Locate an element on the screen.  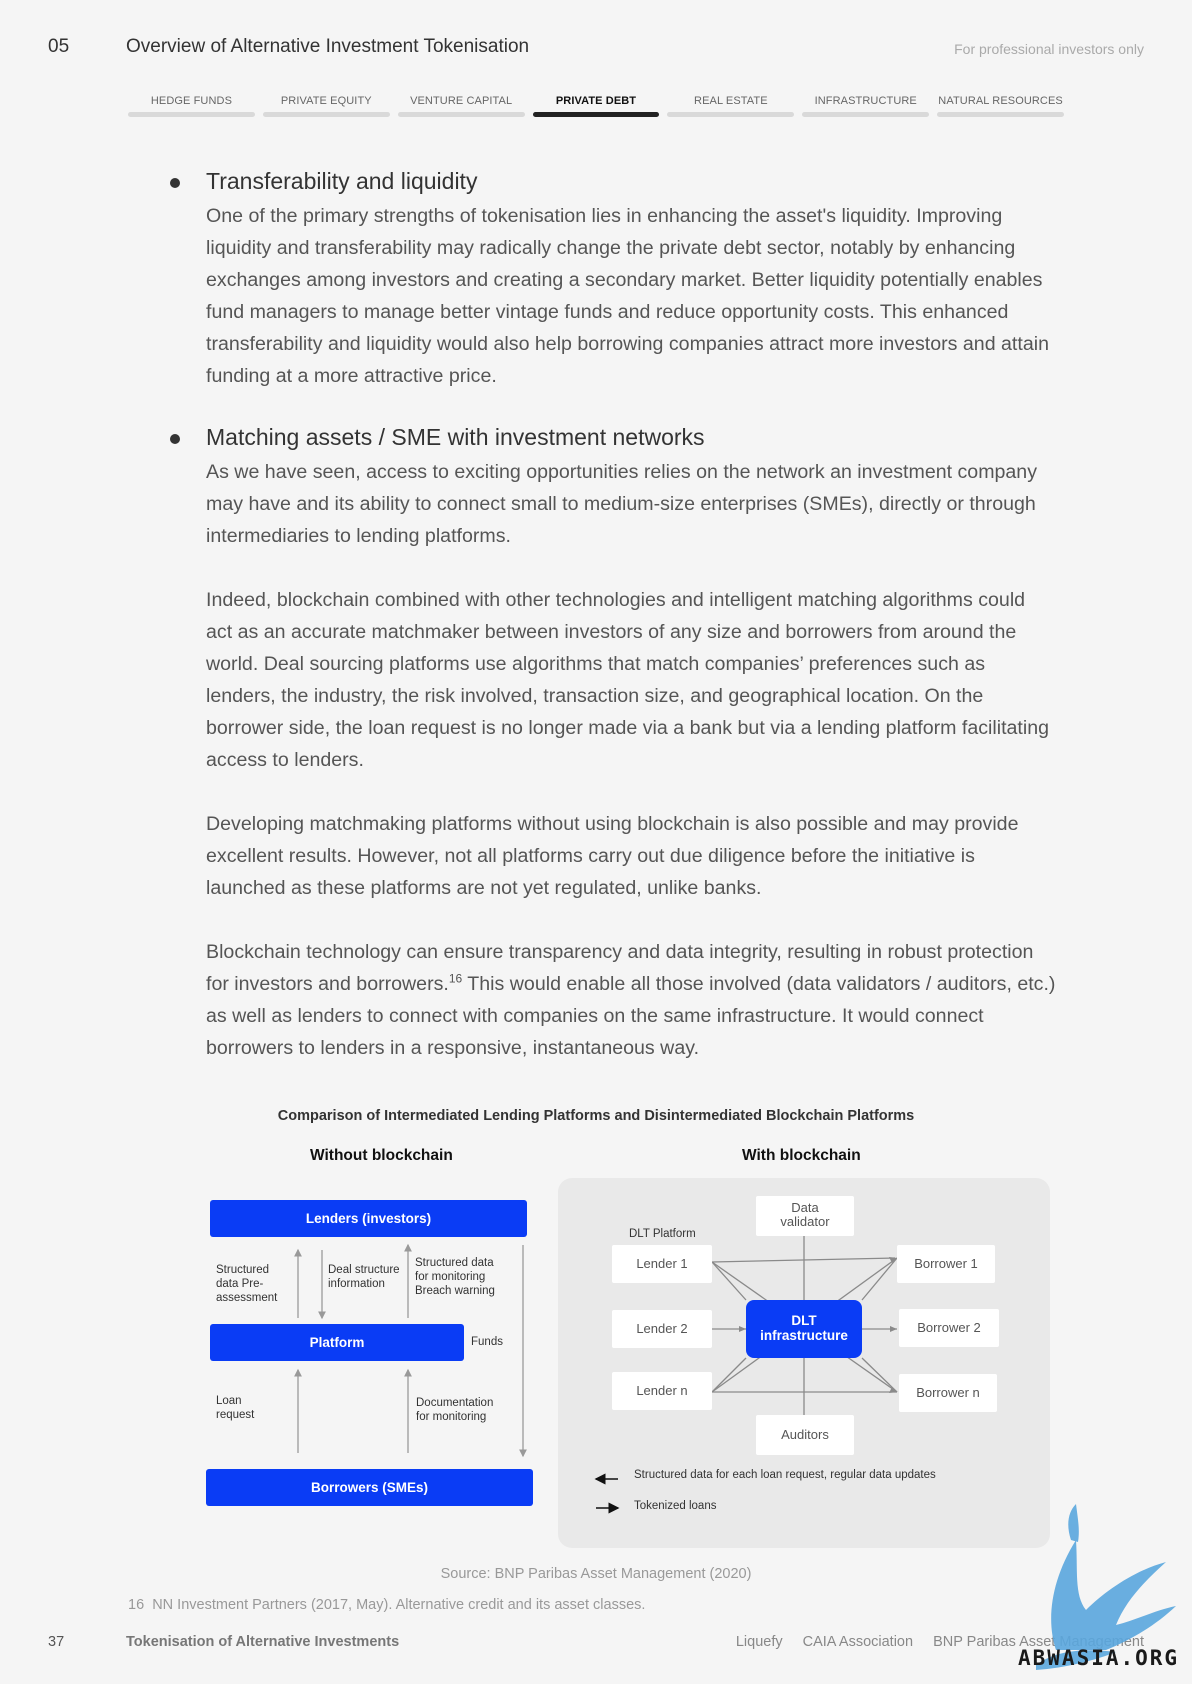
auditors-node: Auditors is located at coordinates (805, 1435).